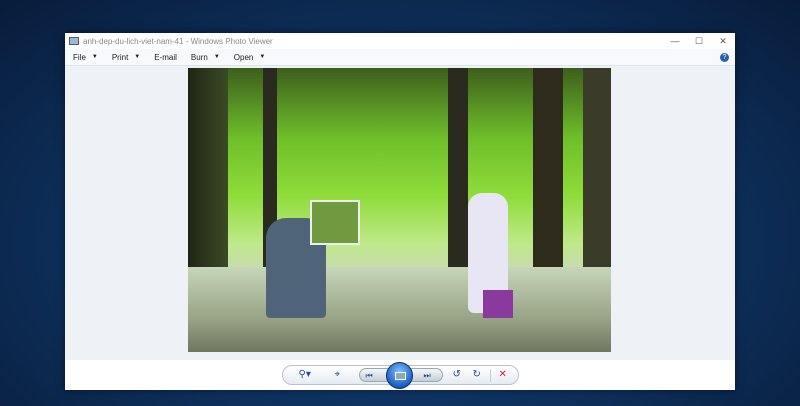  What do you see at coordinates (477, 375) in the screenshot?
I see `rotate-clockwise-button: ↻` at bounding box center [477, 375].